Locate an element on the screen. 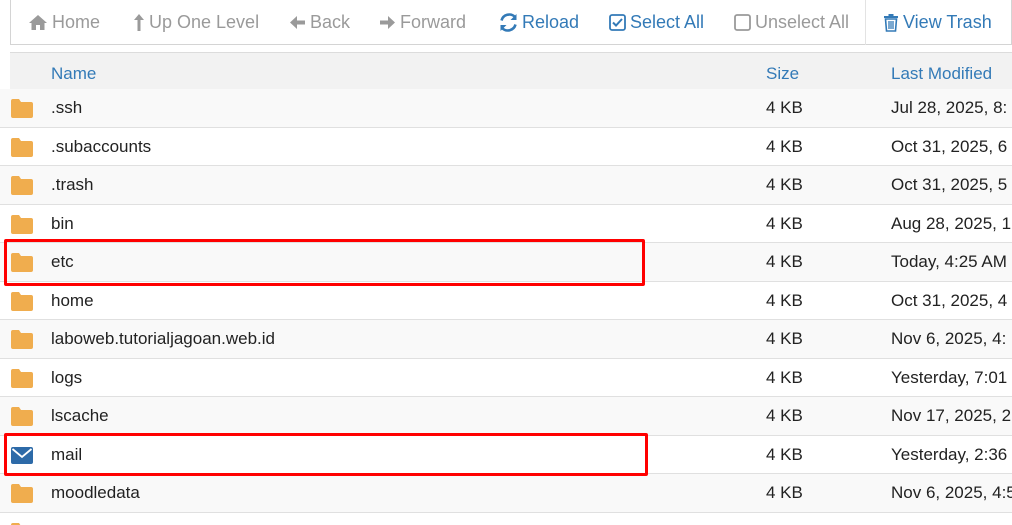 The image size is (1012, 525). up-one-level-button: Up One Level is located at coordinates (196, 22).